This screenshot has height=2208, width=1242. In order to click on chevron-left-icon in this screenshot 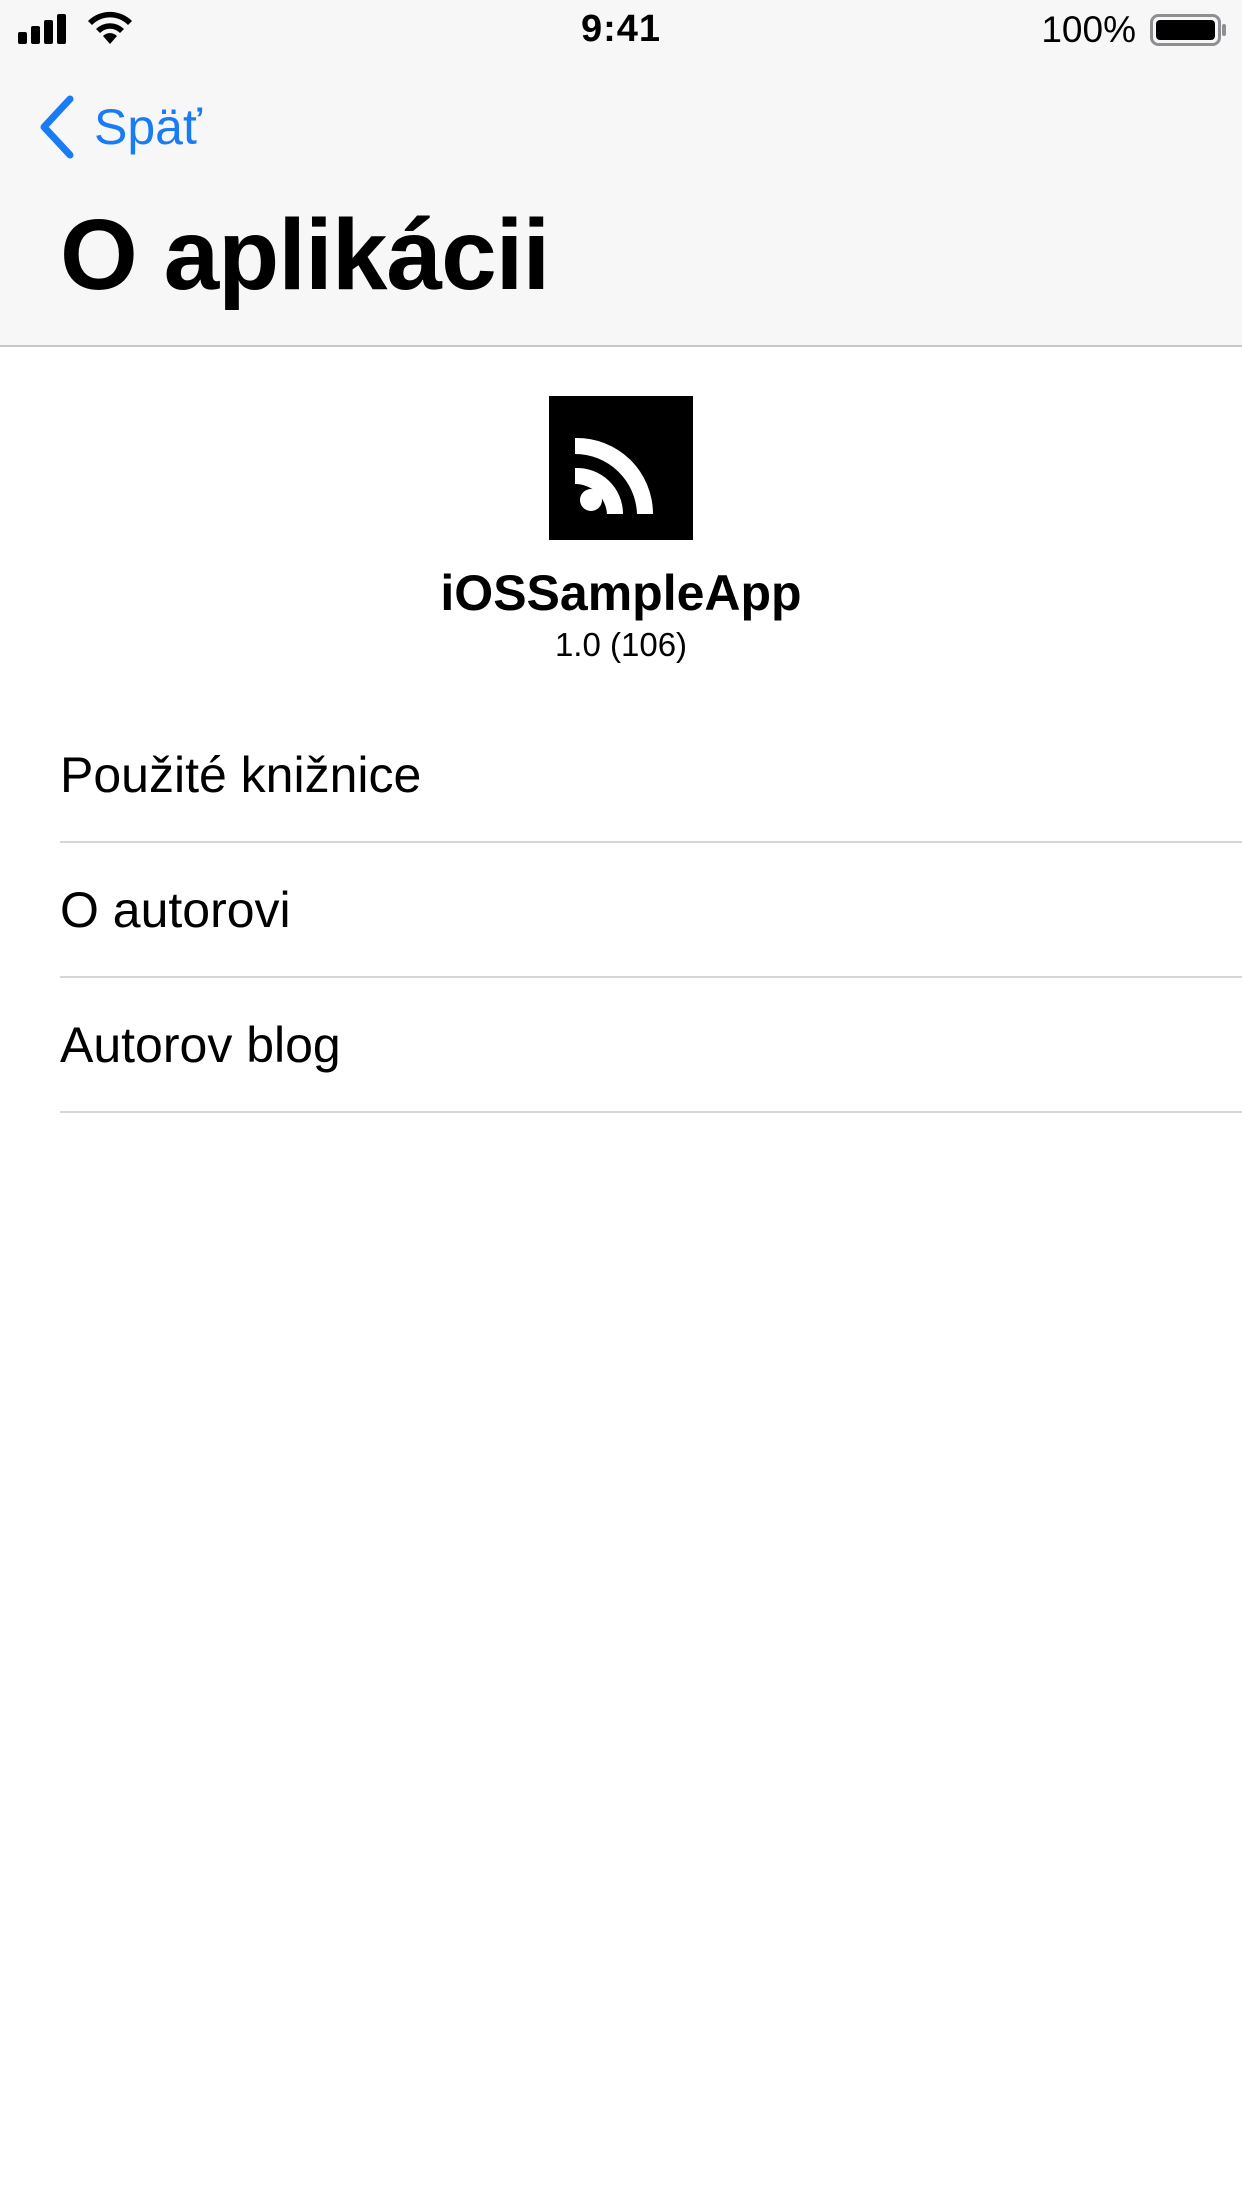, I will do `click(57, 127)`.